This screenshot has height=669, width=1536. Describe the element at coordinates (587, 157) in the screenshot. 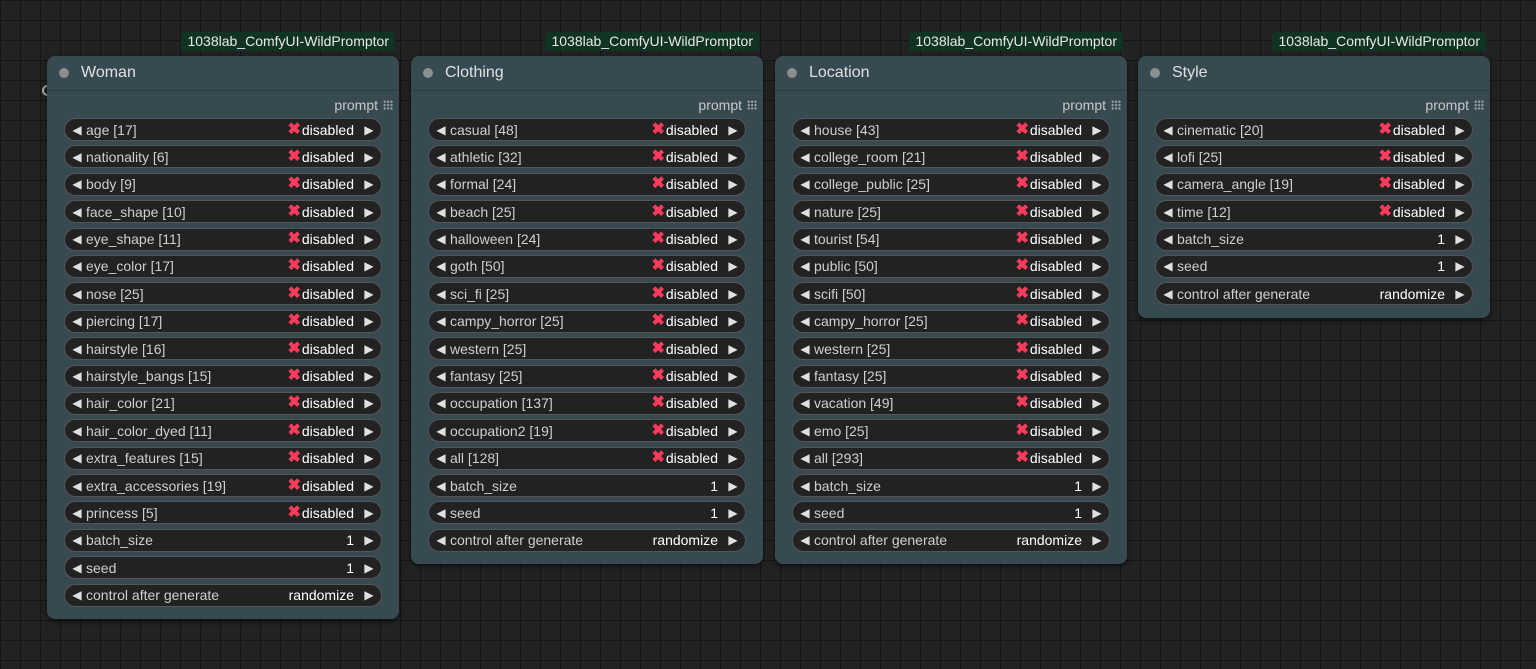

I see `widget-row: ◀ athletic [32] ✖ disabled ▶` at that location.